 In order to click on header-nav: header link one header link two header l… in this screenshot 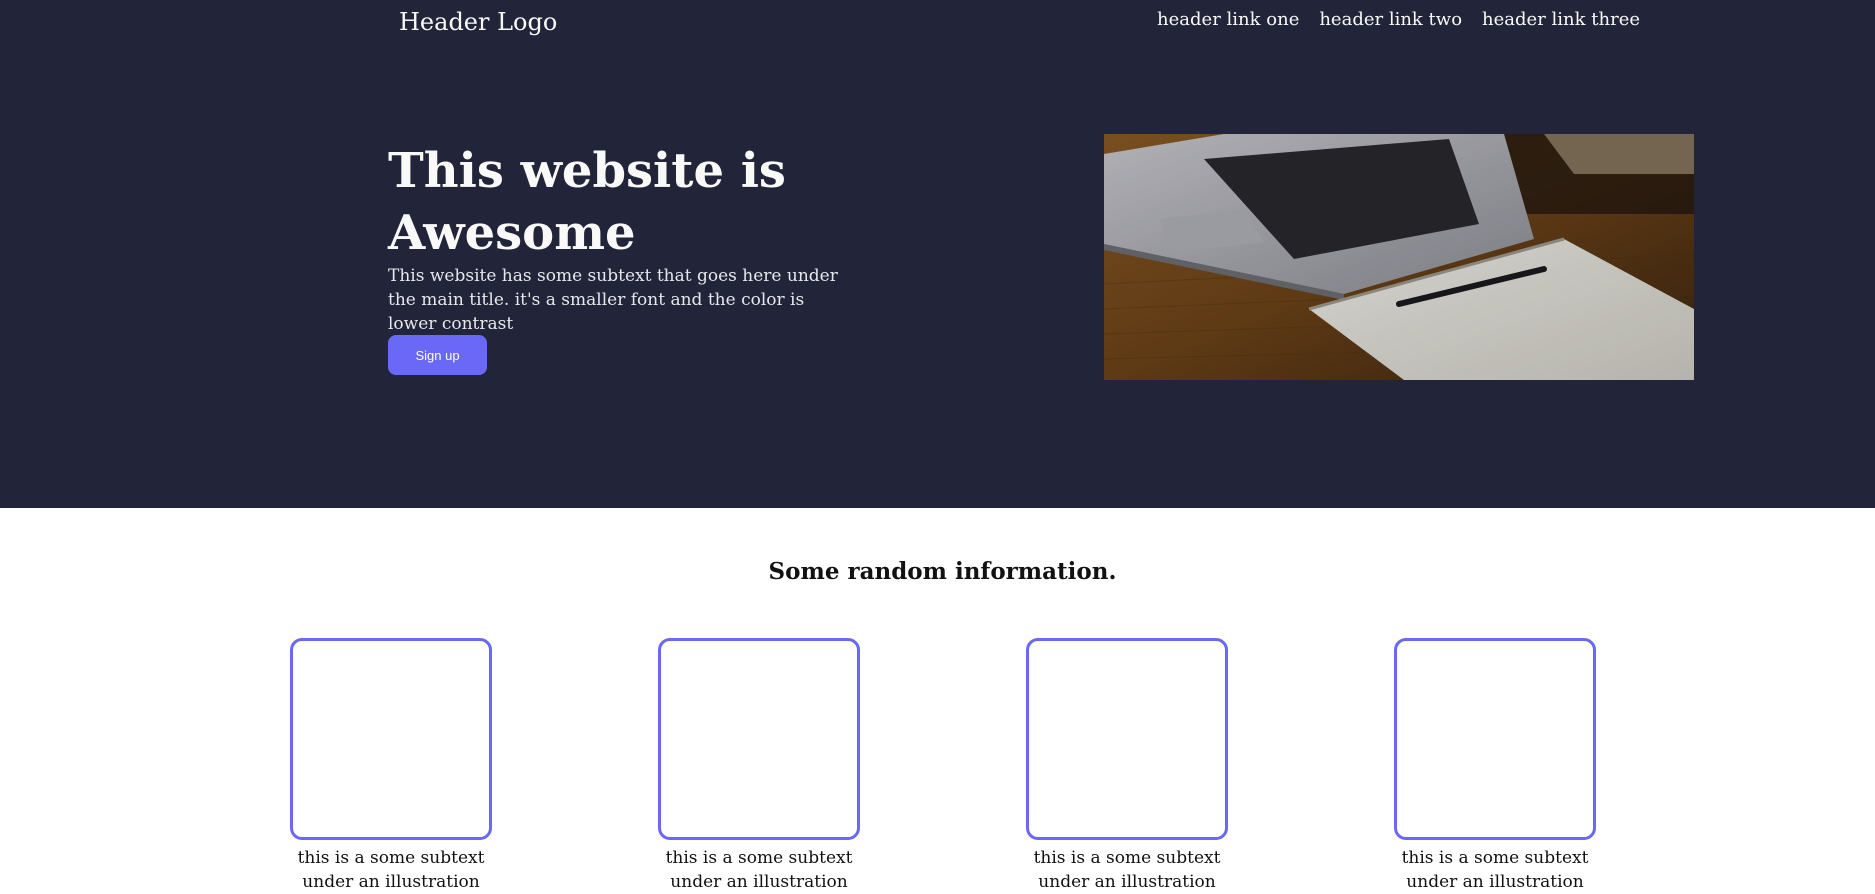, I will do `click(1398, 20)`.